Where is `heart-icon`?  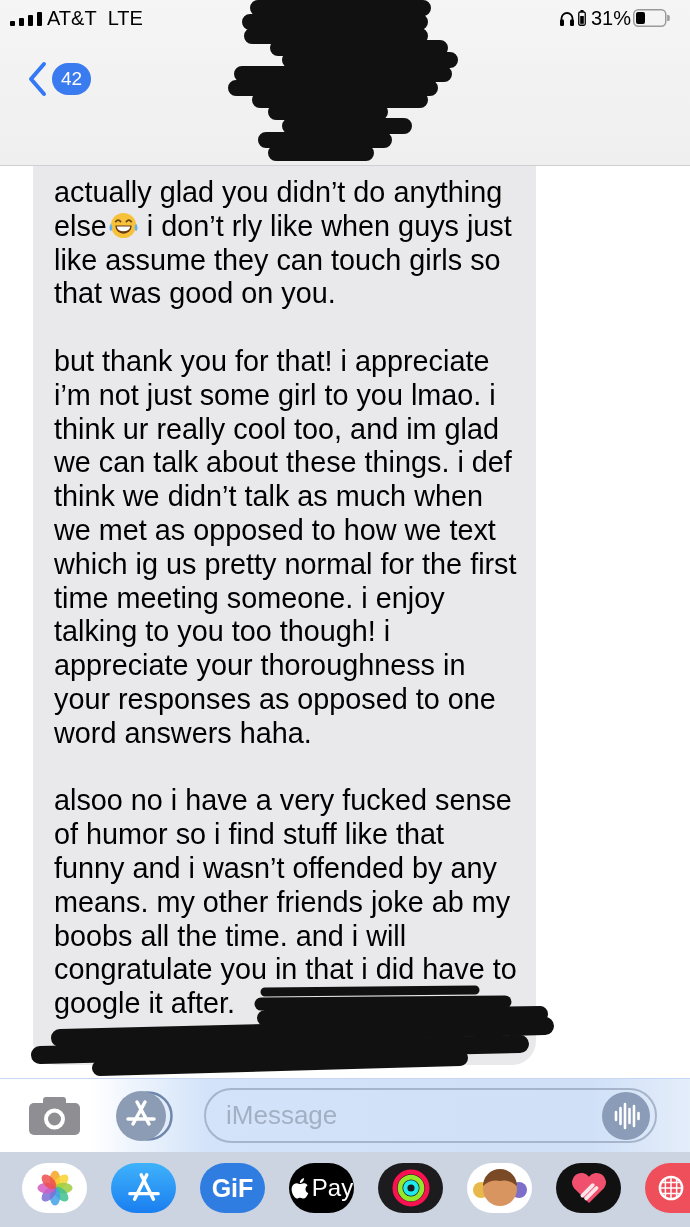 heart-icon is located at coordinates (588, 1188).